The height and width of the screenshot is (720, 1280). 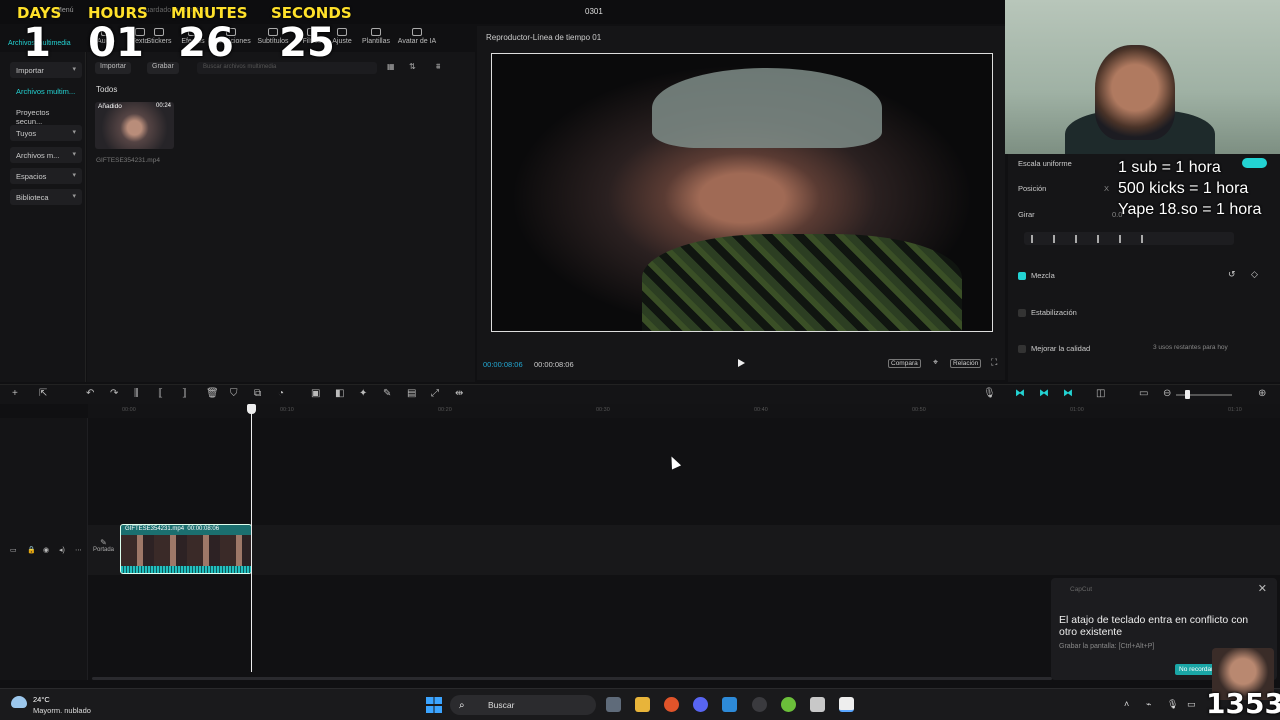 What do you see at coordinates (966, 363) in the screenshot?
I see `ratio-button: Relación` at bounding box center [966, 363].